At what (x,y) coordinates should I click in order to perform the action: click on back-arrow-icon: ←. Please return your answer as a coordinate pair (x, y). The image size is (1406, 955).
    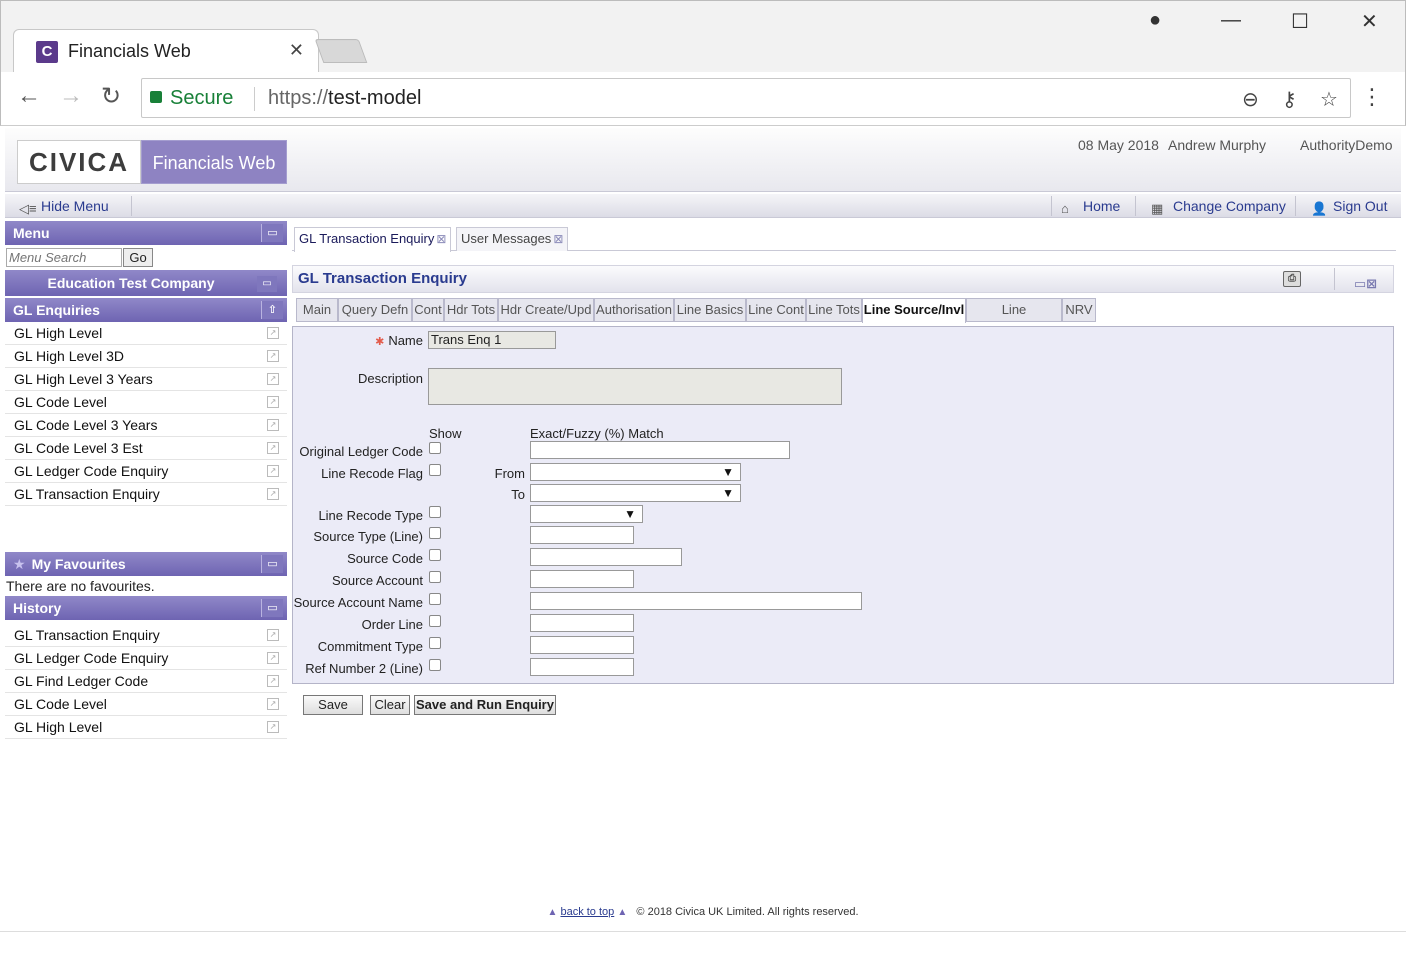
    Looking at the image, I should click on (29, 96).